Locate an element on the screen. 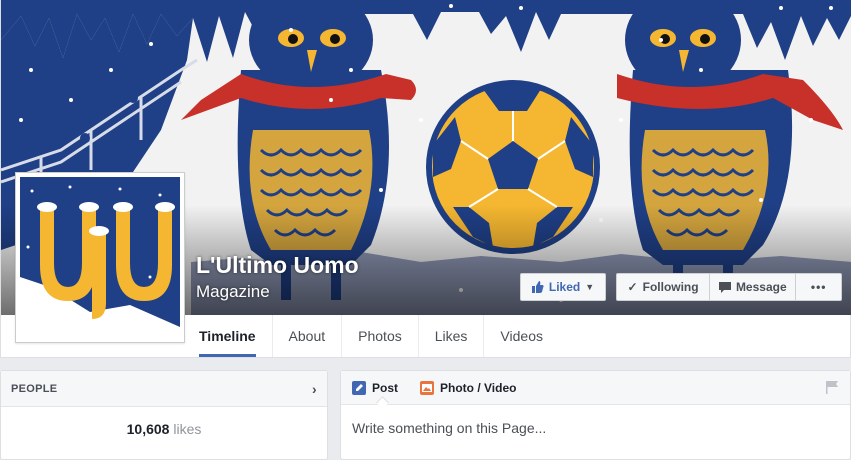  likes-summary: 10,608 likes is located at coordinates (164, 429).